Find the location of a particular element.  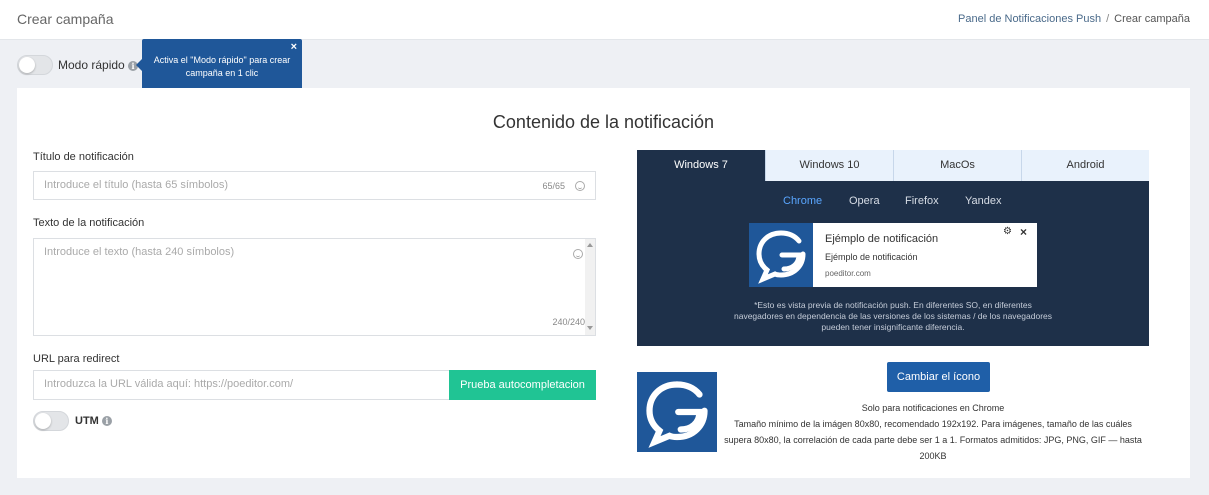

os-tabs: Windows 7 Windows 10 MacOs Android is located at coordinates (893, 165).